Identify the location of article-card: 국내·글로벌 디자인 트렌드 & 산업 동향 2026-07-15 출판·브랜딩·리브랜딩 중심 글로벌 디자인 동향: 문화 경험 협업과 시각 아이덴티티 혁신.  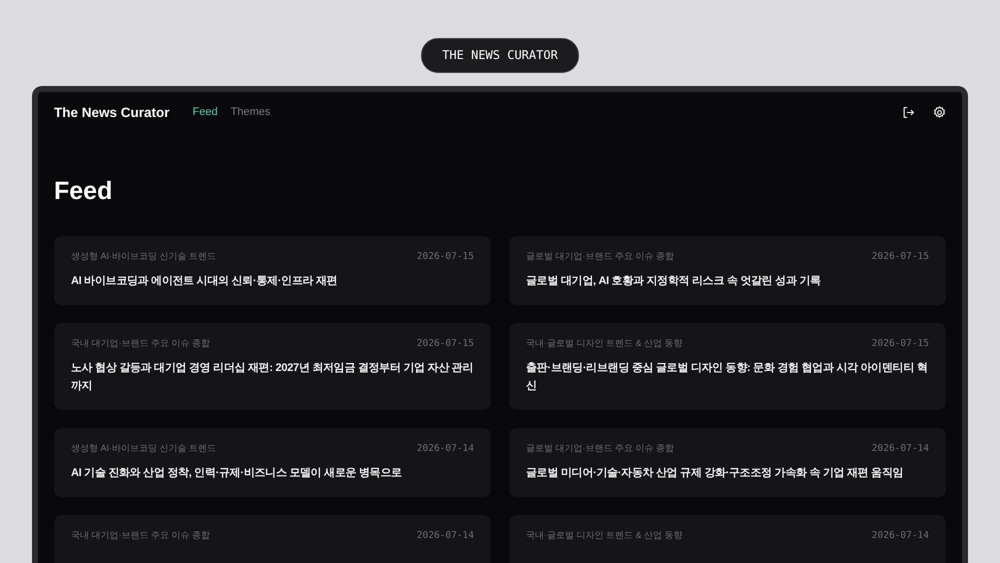
(727, 366).